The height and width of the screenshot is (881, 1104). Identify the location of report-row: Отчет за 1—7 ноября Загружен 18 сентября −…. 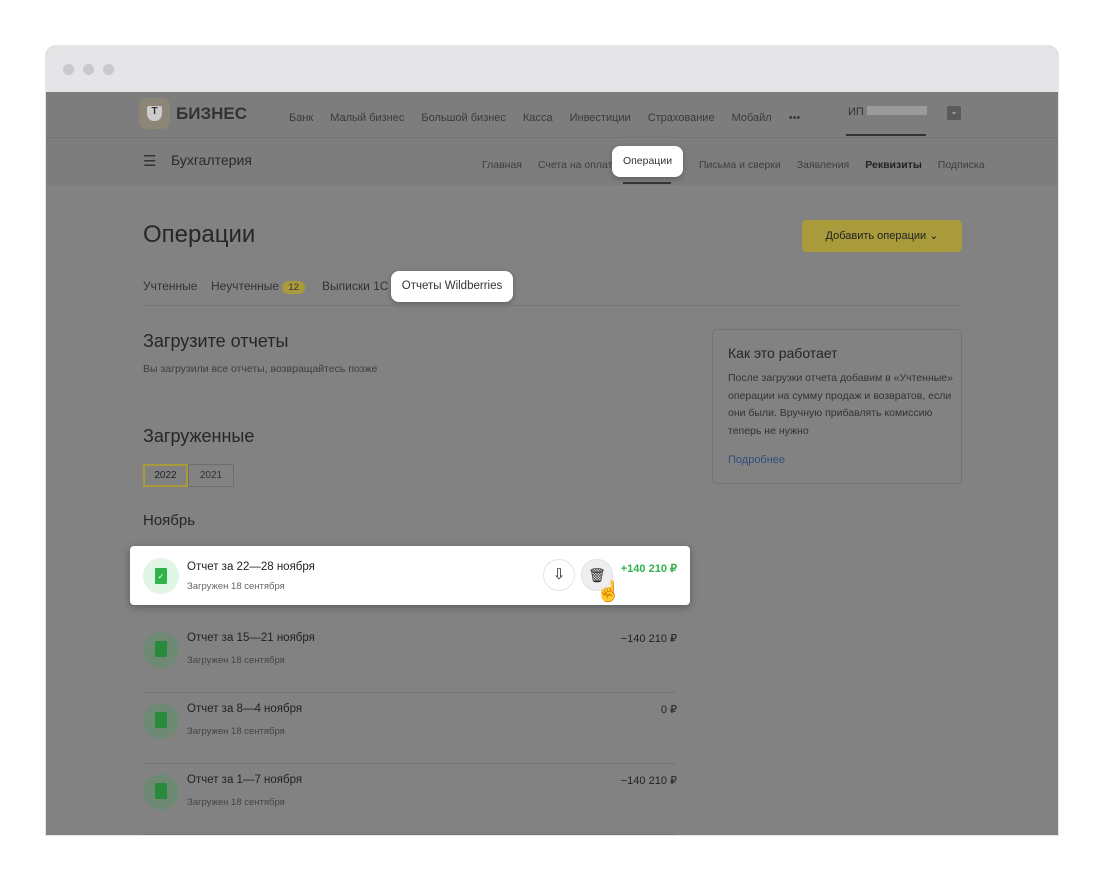
(410, 799).